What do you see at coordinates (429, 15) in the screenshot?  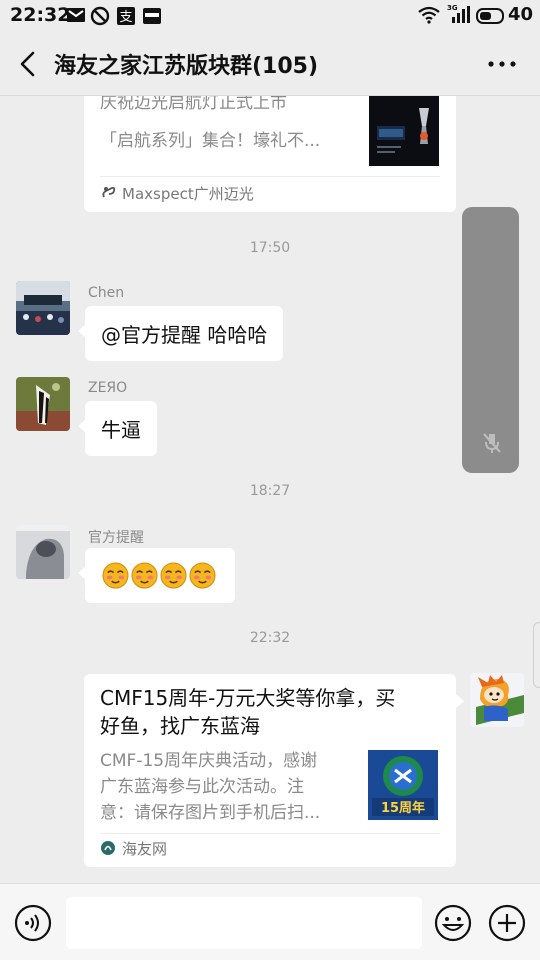 I see `wifi-icon` at bounding box center [429, 15].